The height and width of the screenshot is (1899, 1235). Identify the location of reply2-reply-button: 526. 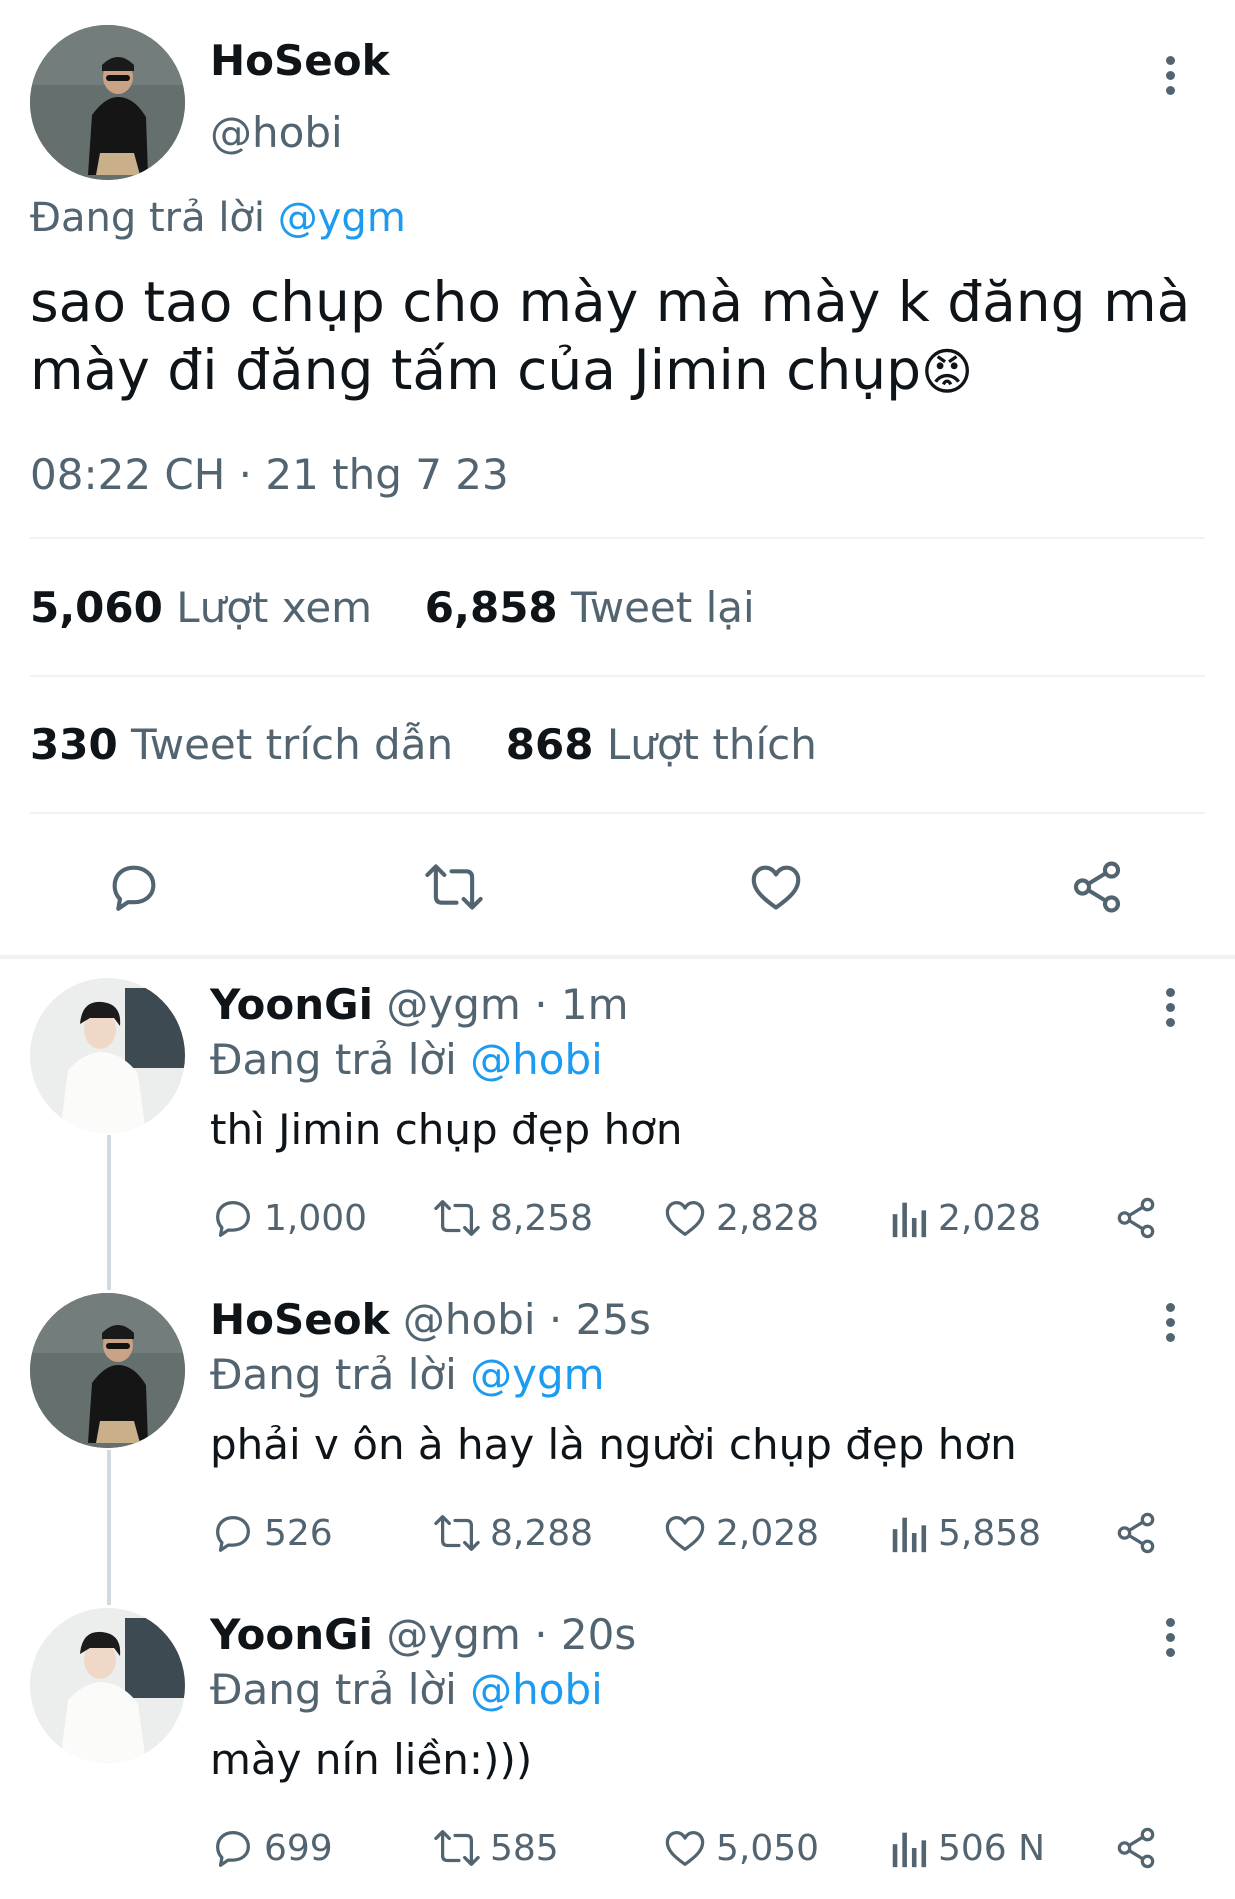
(271, 1533).